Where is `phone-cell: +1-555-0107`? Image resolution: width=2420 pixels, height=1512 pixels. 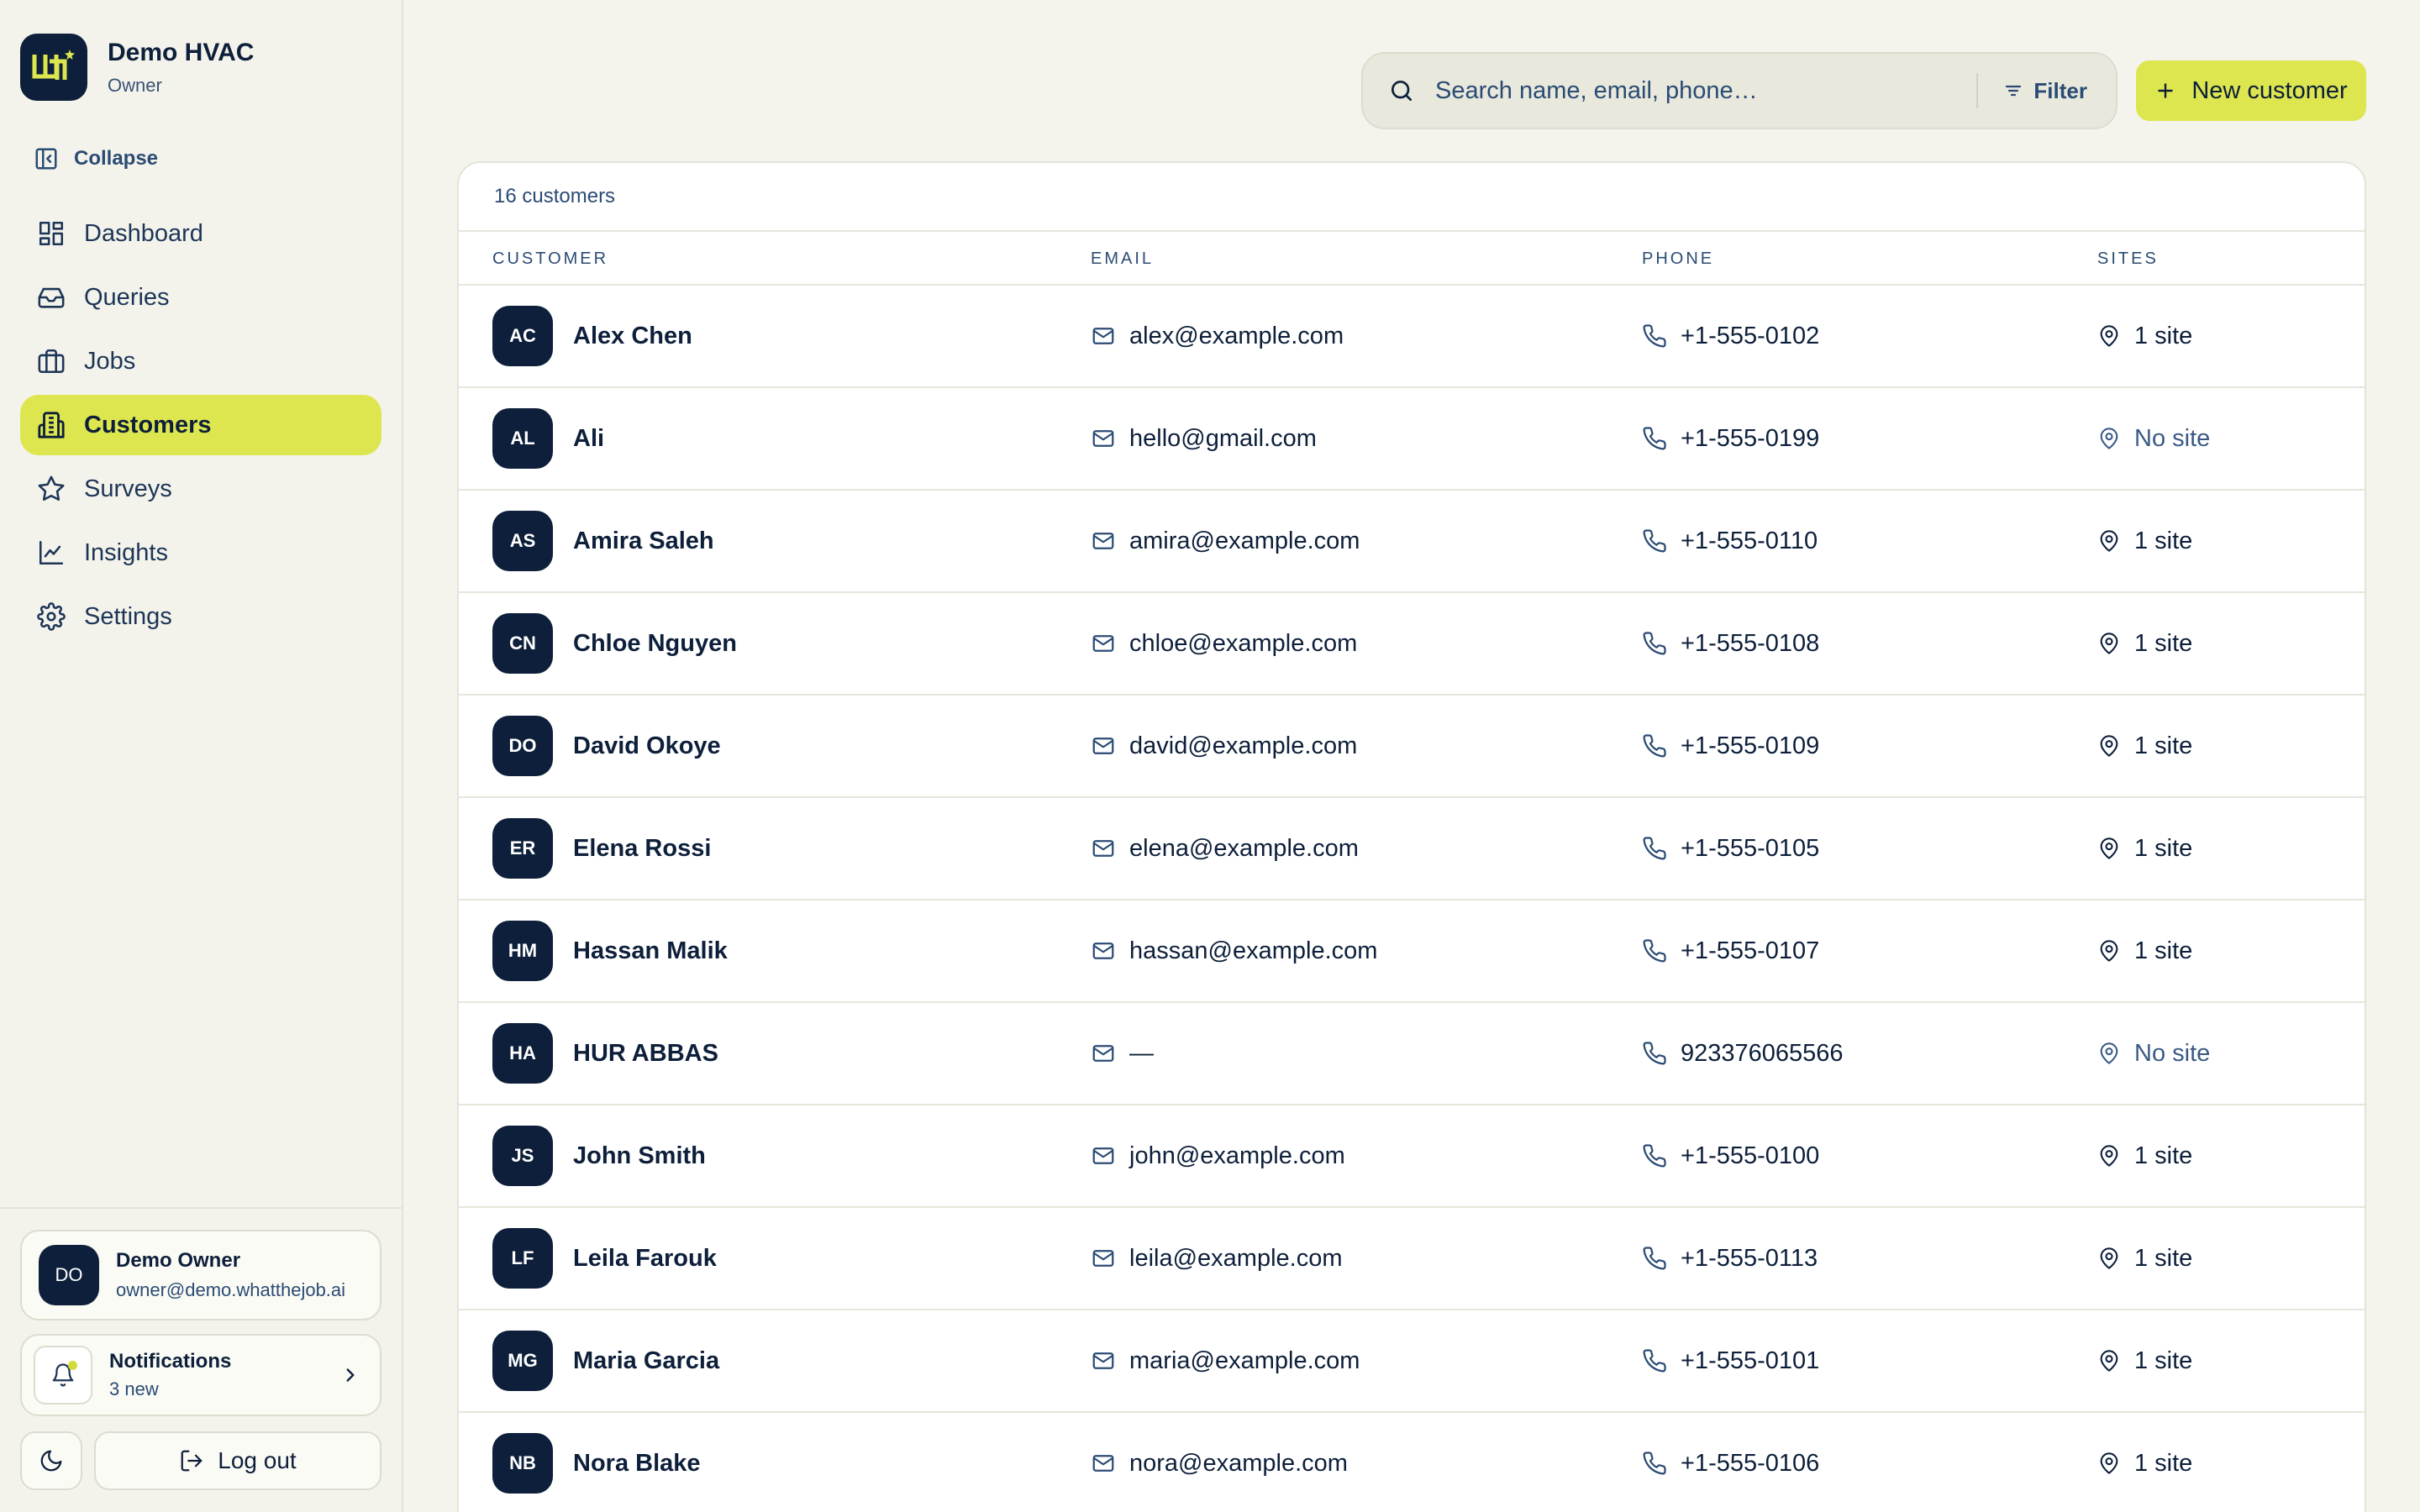 phone-cell: +1-555-0107 is located at coordinates (1731, 950).